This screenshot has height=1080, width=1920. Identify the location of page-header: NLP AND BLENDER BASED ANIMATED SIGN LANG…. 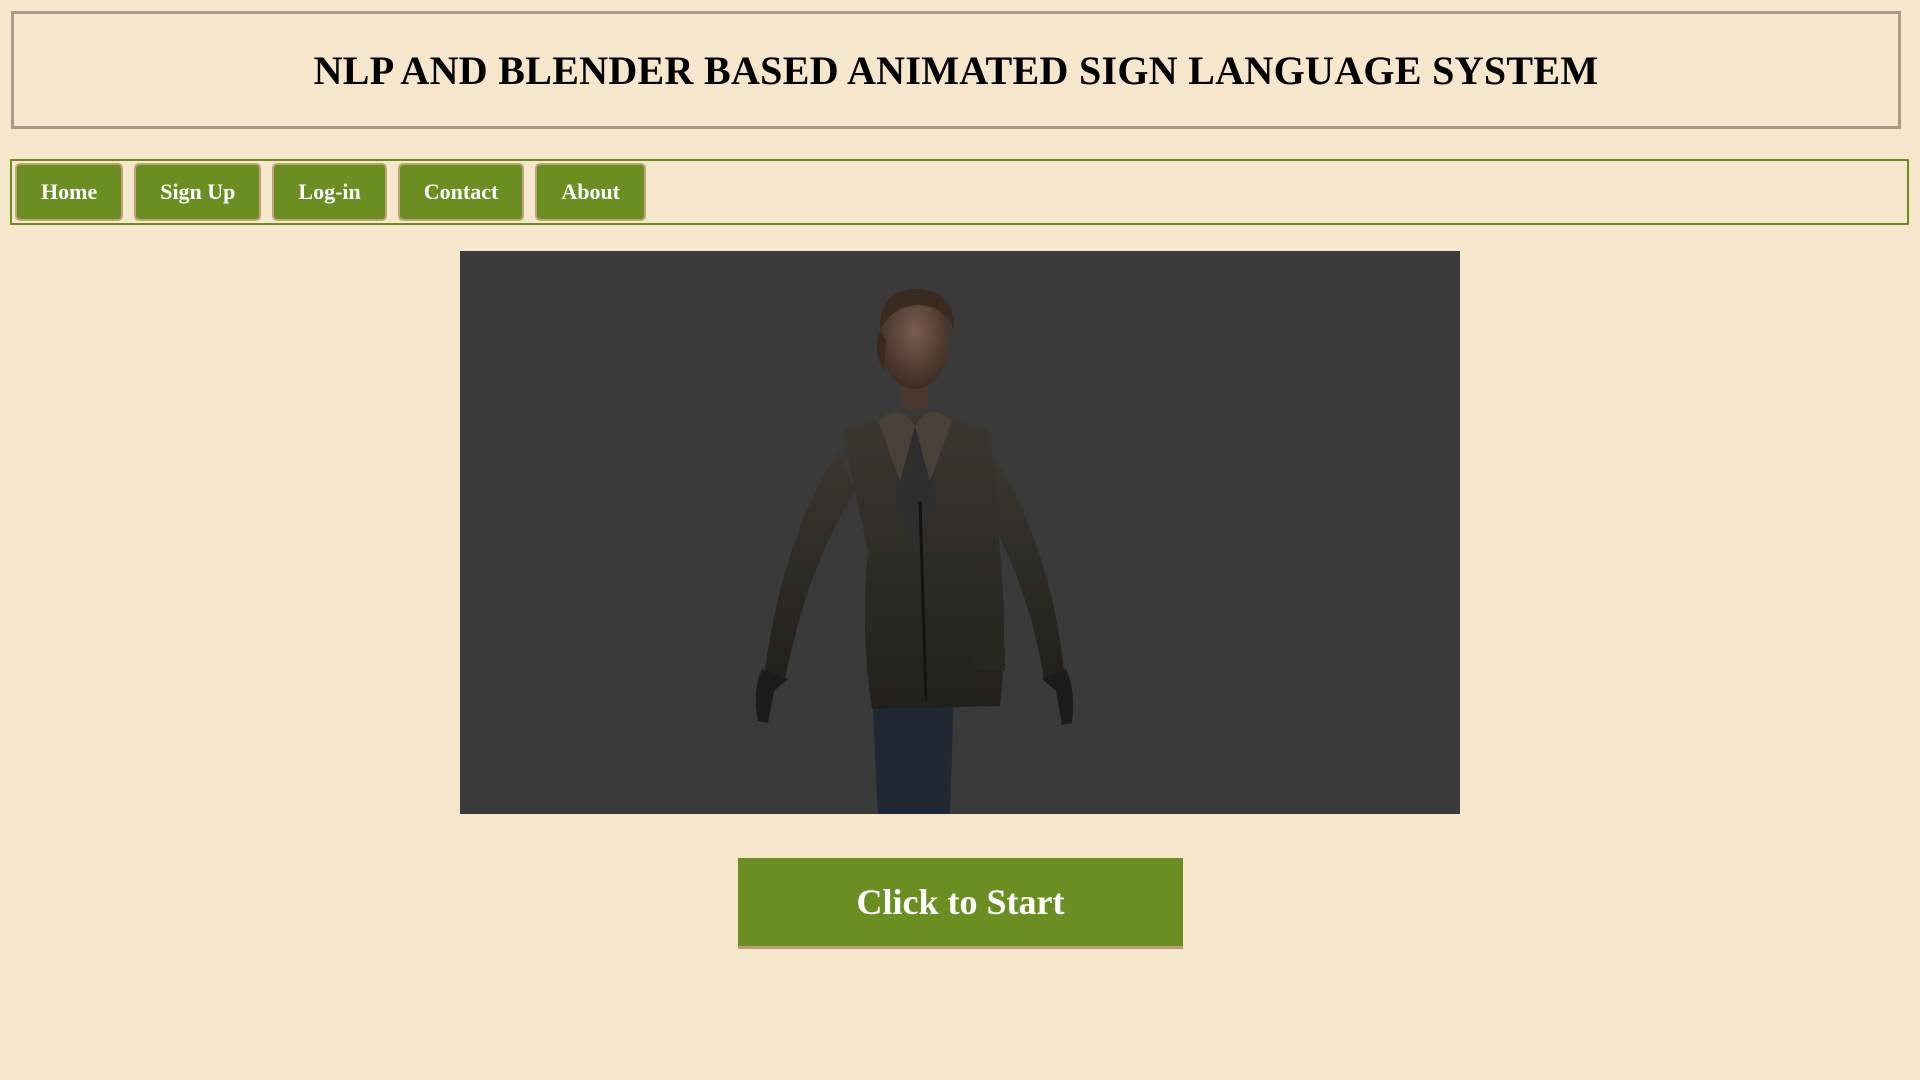
(956, 70).